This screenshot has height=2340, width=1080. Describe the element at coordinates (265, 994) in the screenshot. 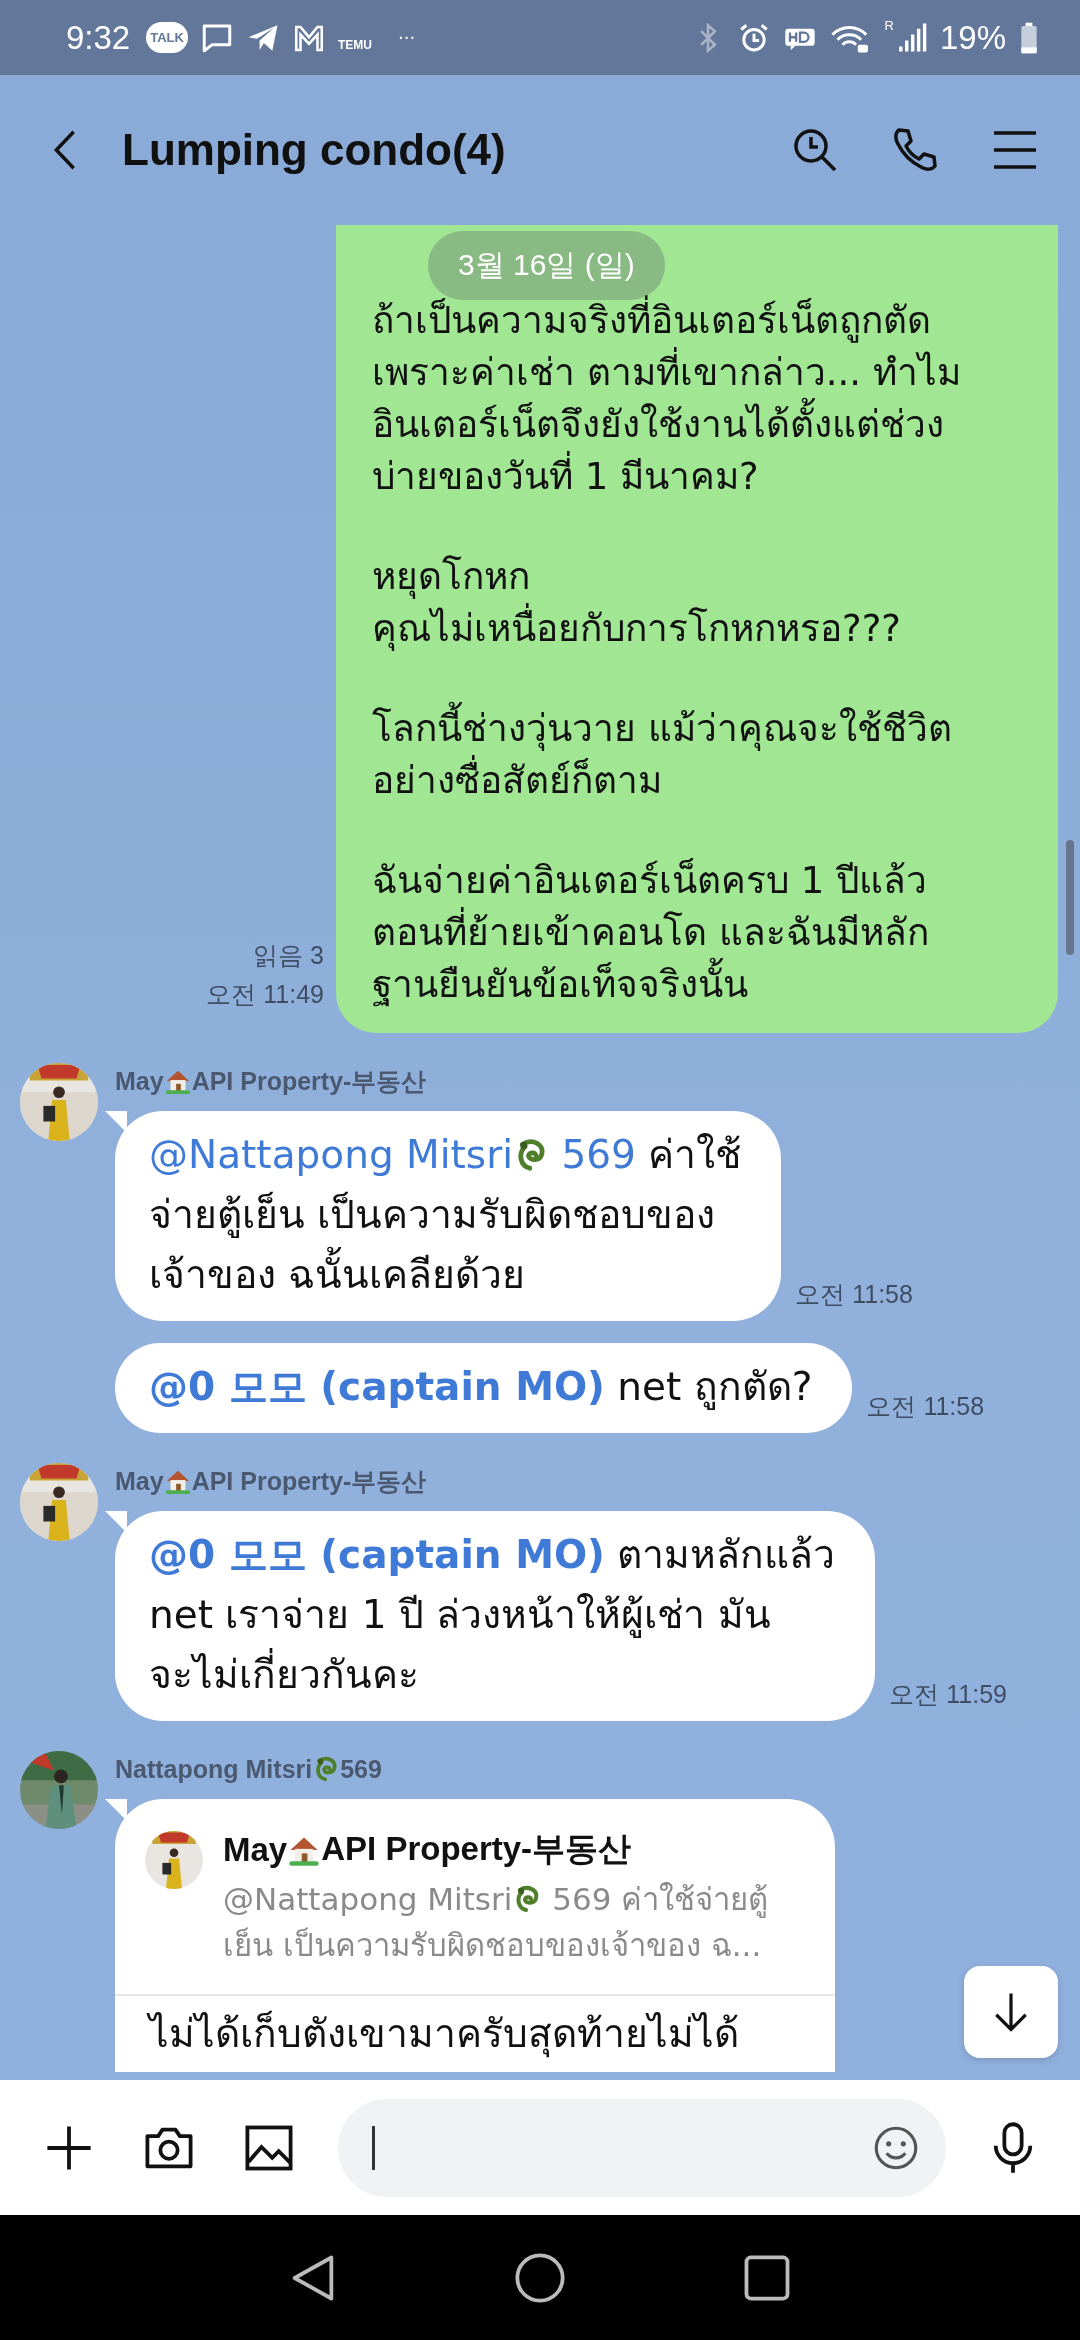

I see `message-time: 오전 11:49` at that location.